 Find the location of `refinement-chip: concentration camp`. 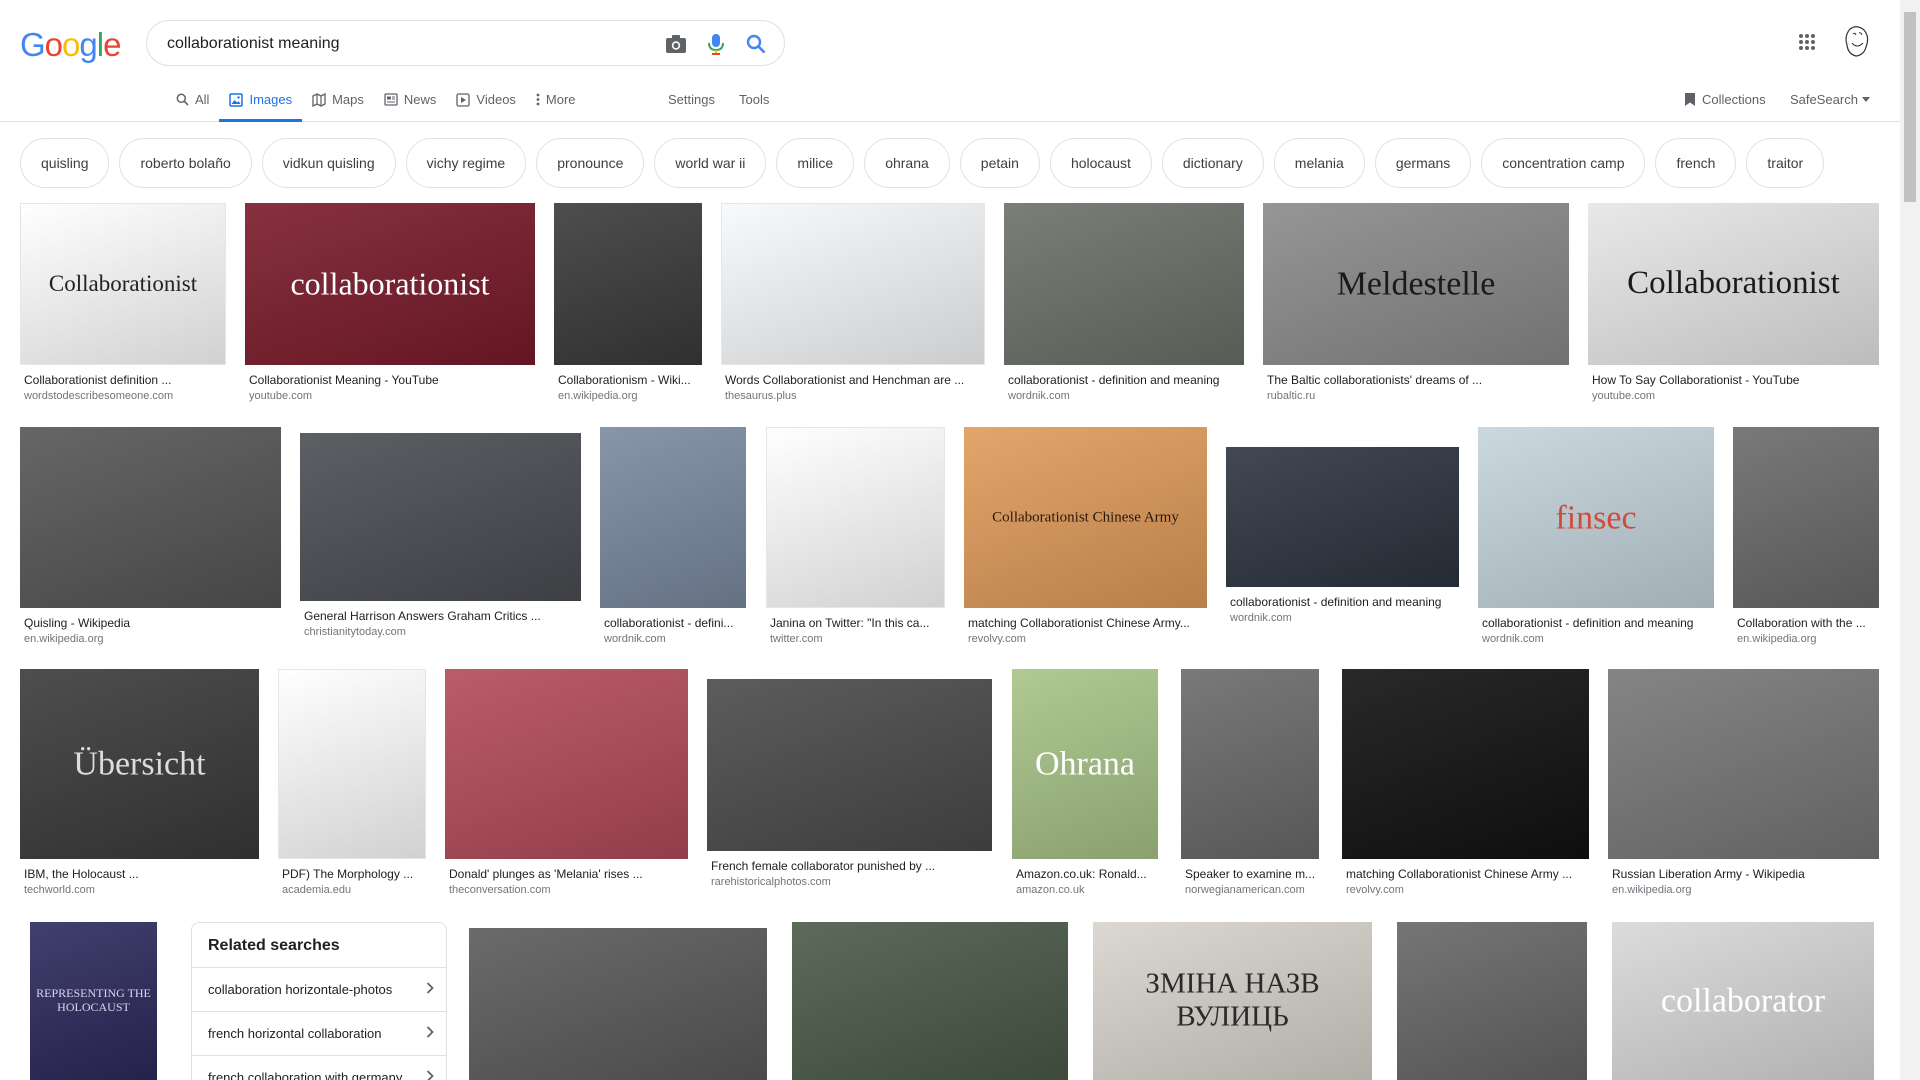

refinement-chip: concentration camp is located at coordinates (1563, 163).